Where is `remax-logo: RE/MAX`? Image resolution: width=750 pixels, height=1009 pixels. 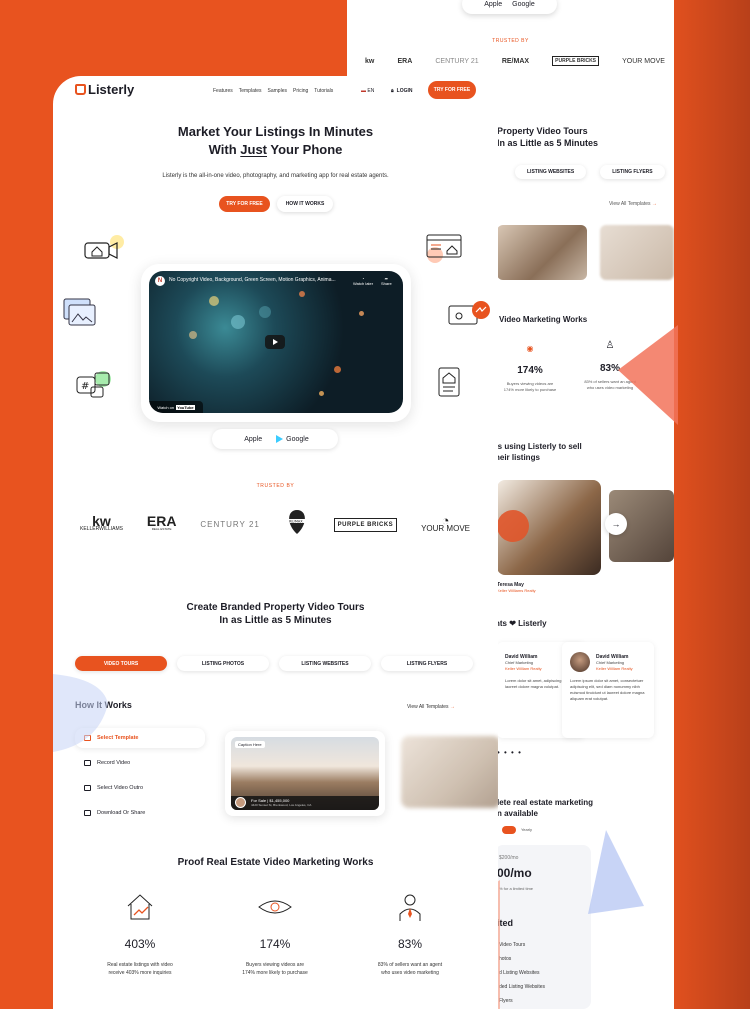
remax-logo: RE/MAX is located at coordinates (297, 524).